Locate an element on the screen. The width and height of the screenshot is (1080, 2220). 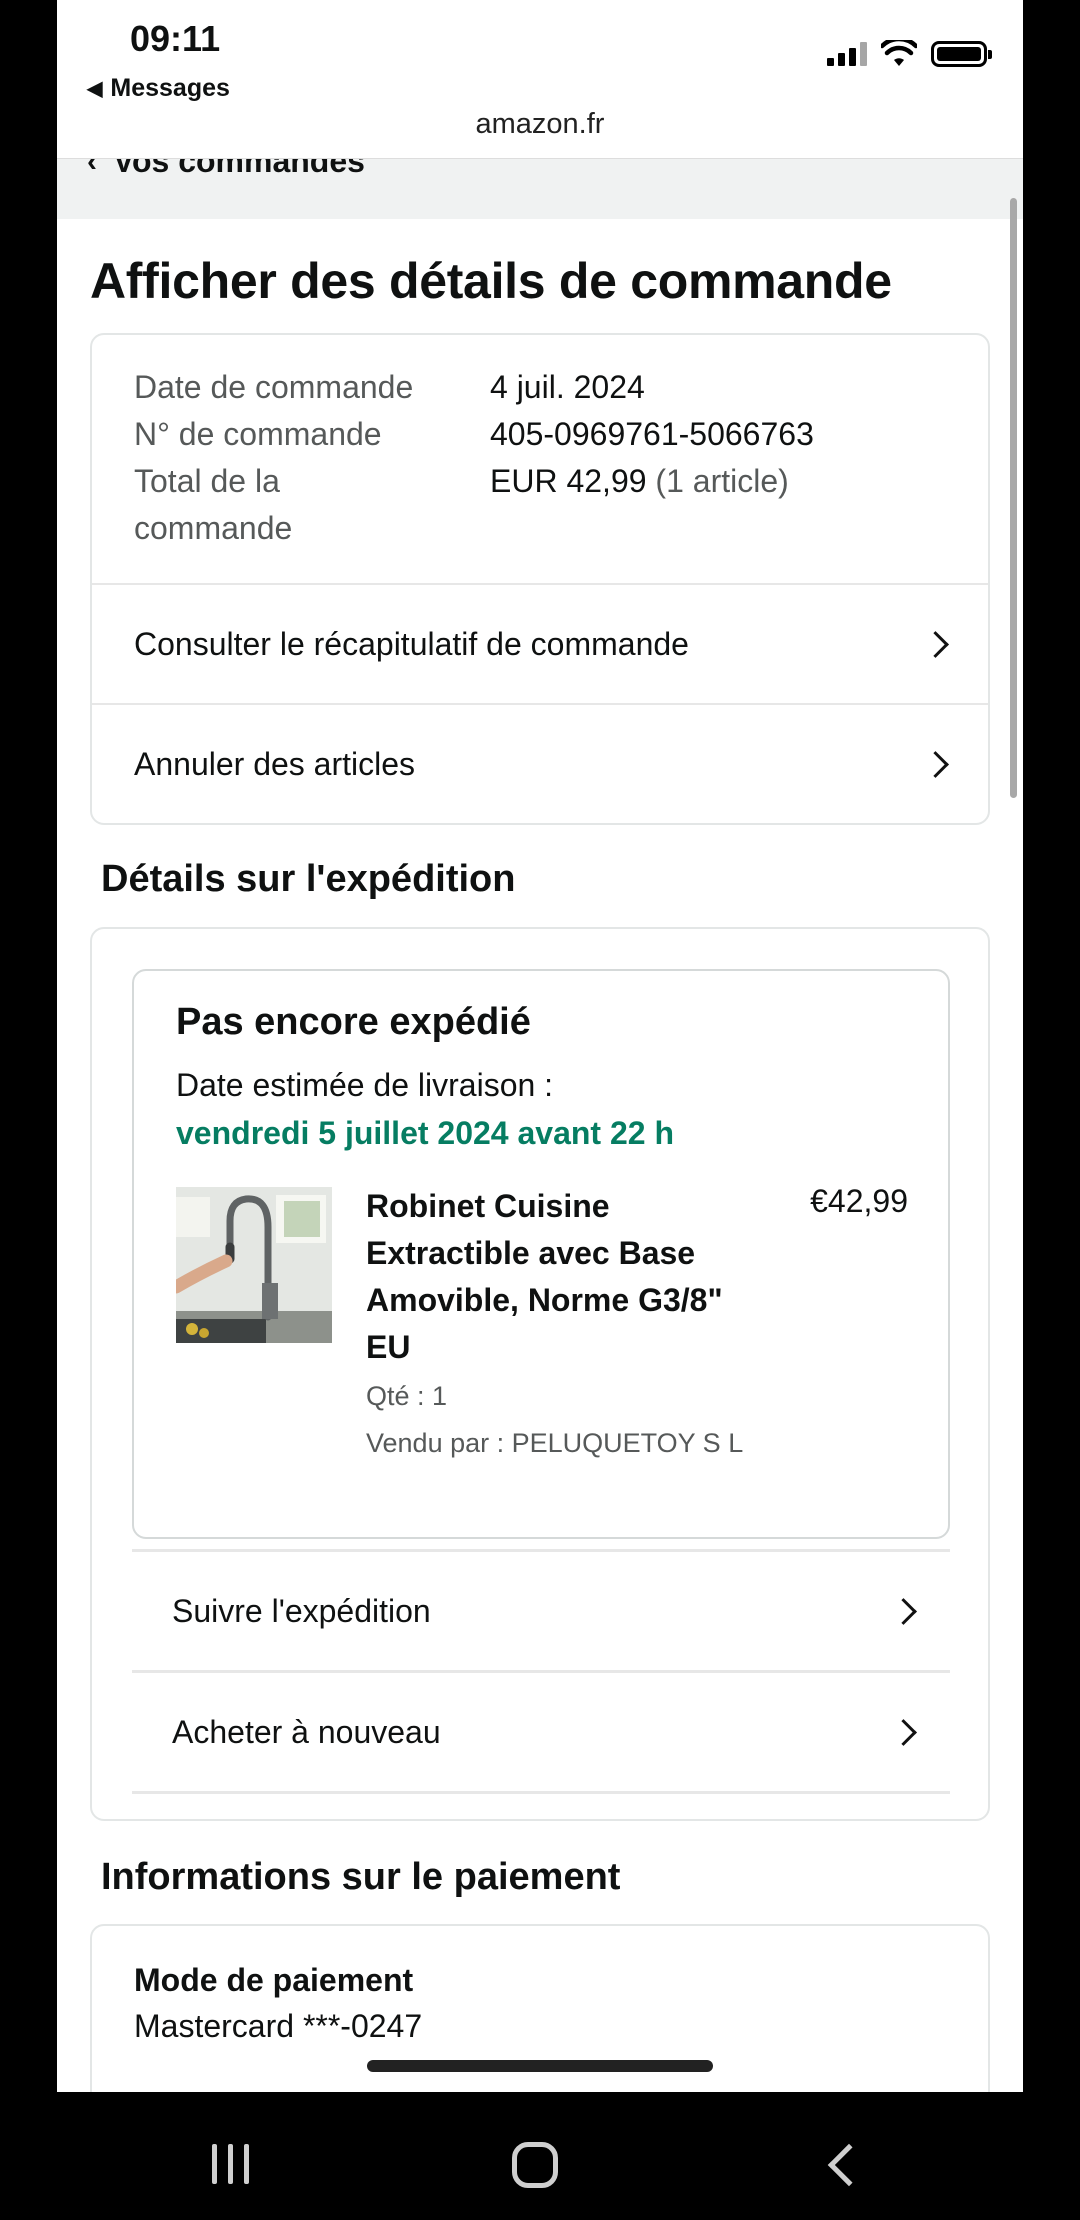
scrollbar is located at coordinates (1013, 498).